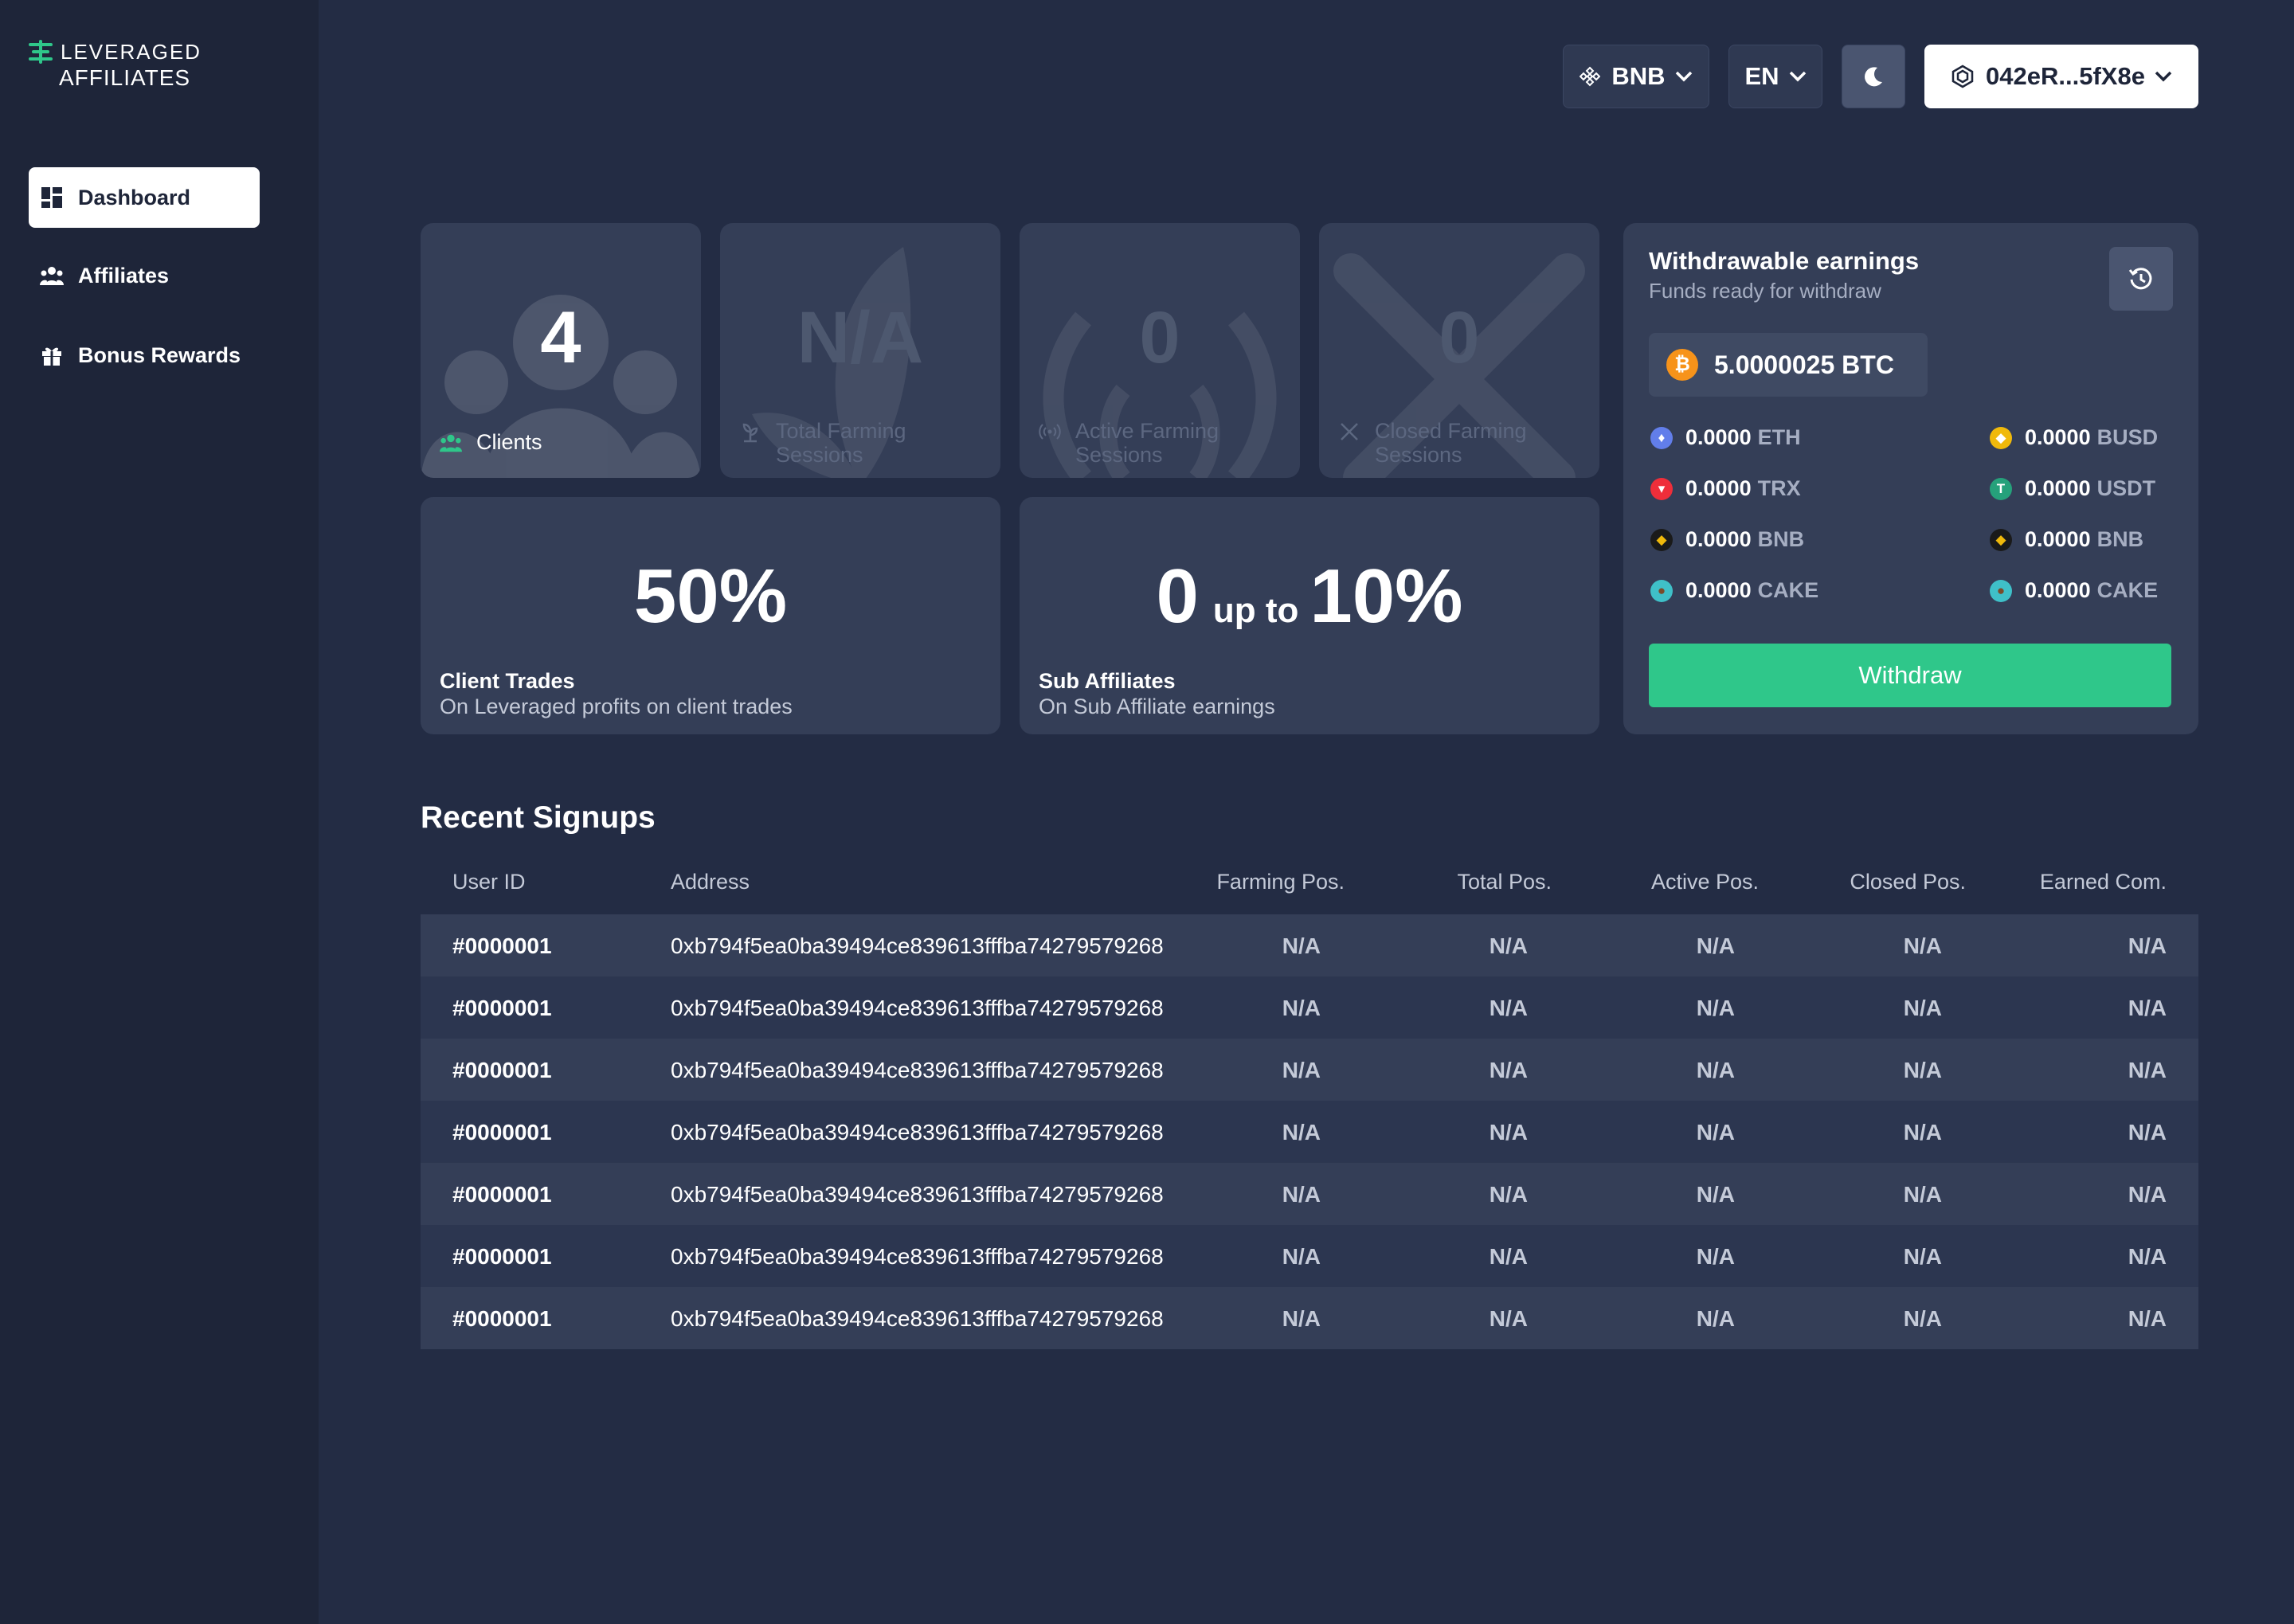 The width and height of the screenshot is (2294, 1624). I want to click on history-icon, so click(2140, 279).